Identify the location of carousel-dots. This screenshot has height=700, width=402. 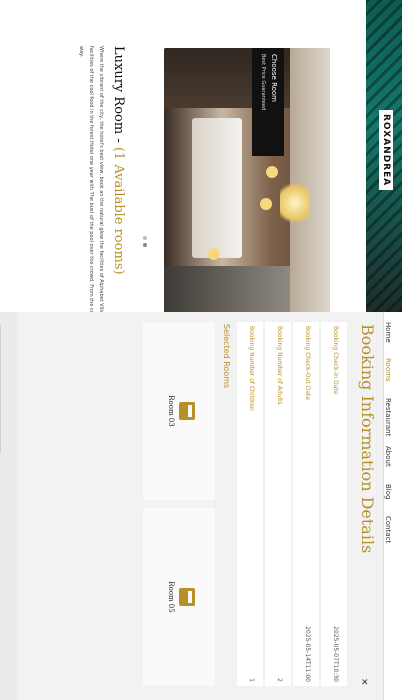
(150, 246).